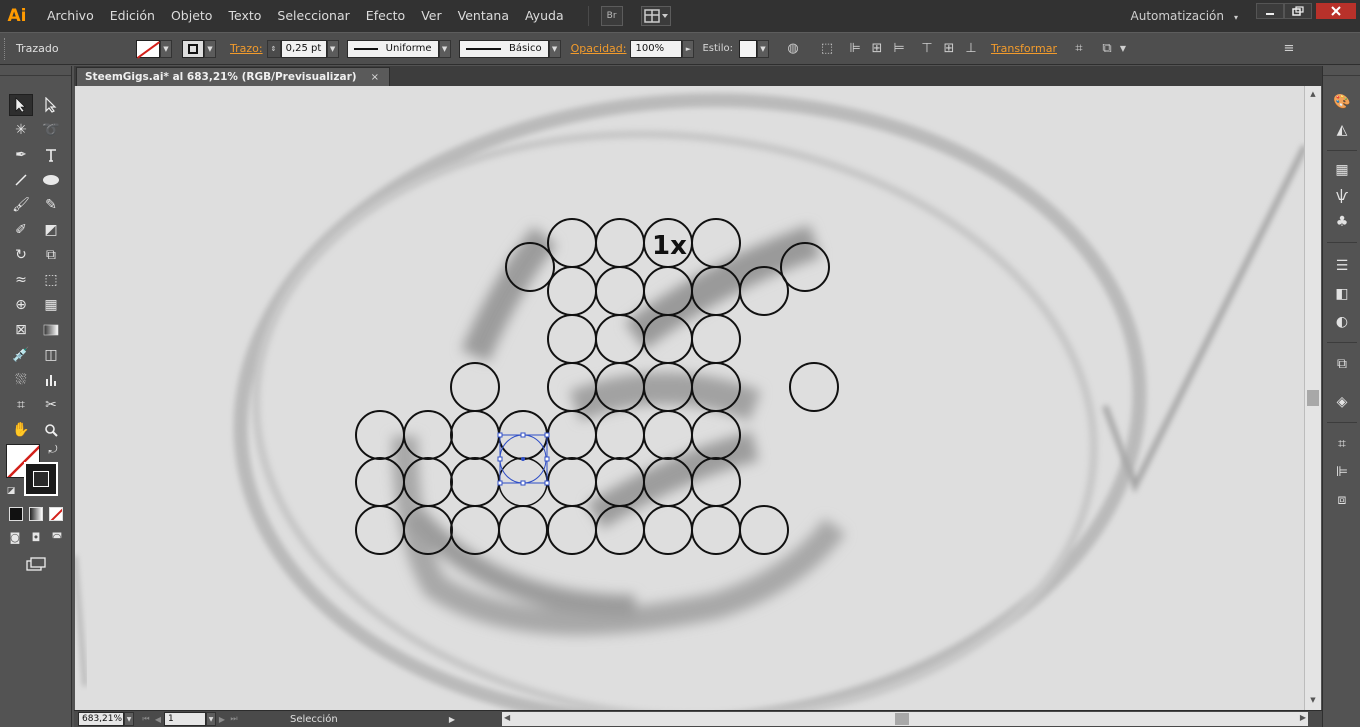 The width and height of the screenshot is (1360, 727). I want to click on vertical-scroll-thumb, so click(1313, 398).